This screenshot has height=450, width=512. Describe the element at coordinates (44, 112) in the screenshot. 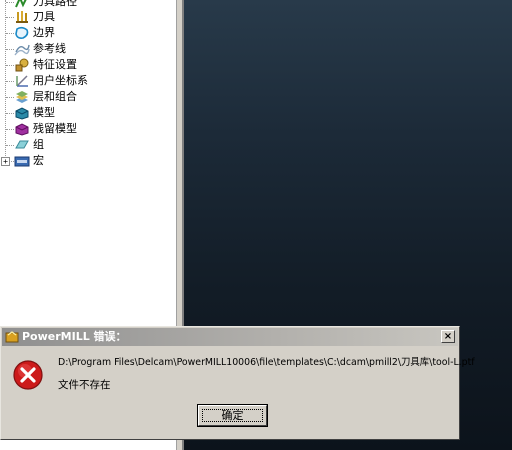

I see `tree-item-label: 模型` at that location.